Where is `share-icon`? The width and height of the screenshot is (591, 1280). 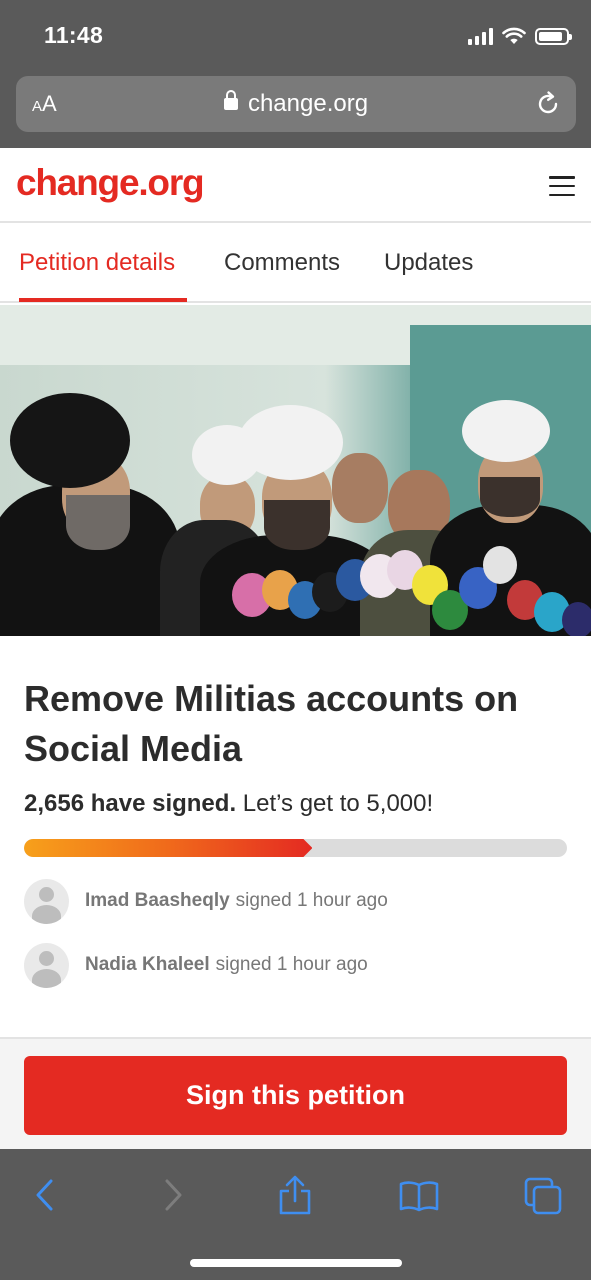 share-icon is located at coordinates (295, 1195).